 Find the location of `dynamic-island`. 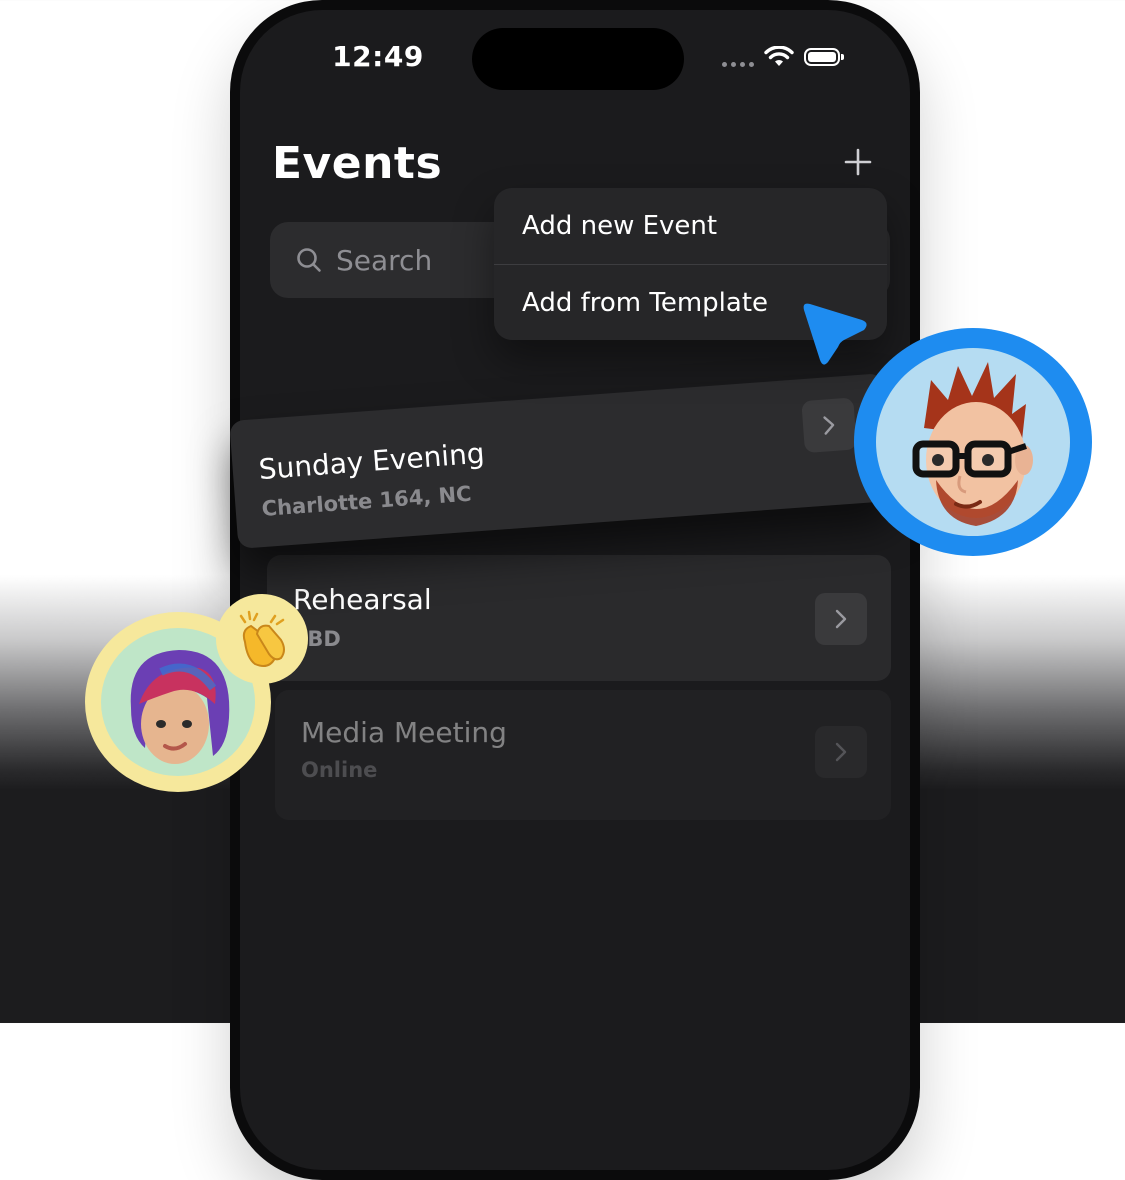

dynamic-island is located at coordinates (578, 59).